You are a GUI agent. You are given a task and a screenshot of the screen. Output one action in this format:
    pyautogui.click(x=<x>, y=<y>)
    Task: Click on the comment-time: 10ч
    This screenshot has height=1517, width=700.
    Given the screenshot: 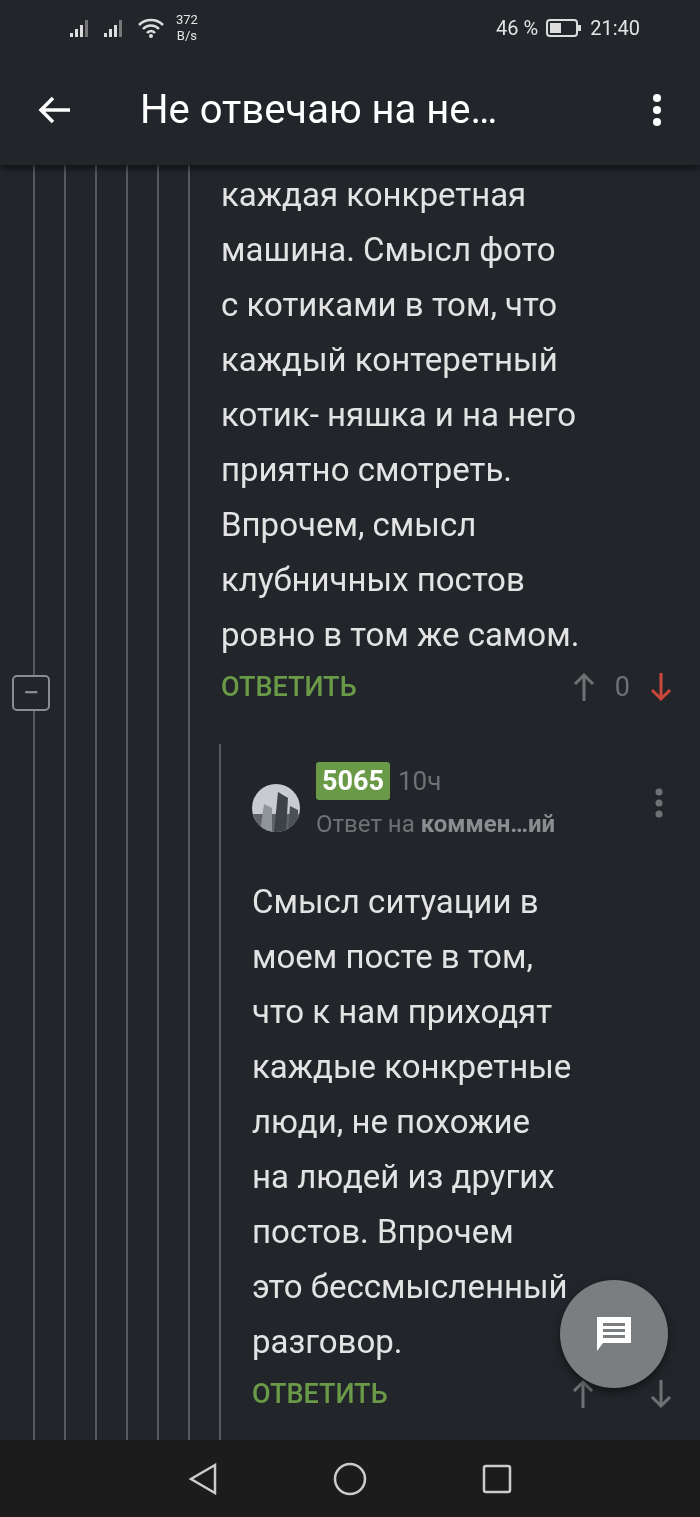 What is the action you would take?
    pyautogui.click(x=419, y=781)
    